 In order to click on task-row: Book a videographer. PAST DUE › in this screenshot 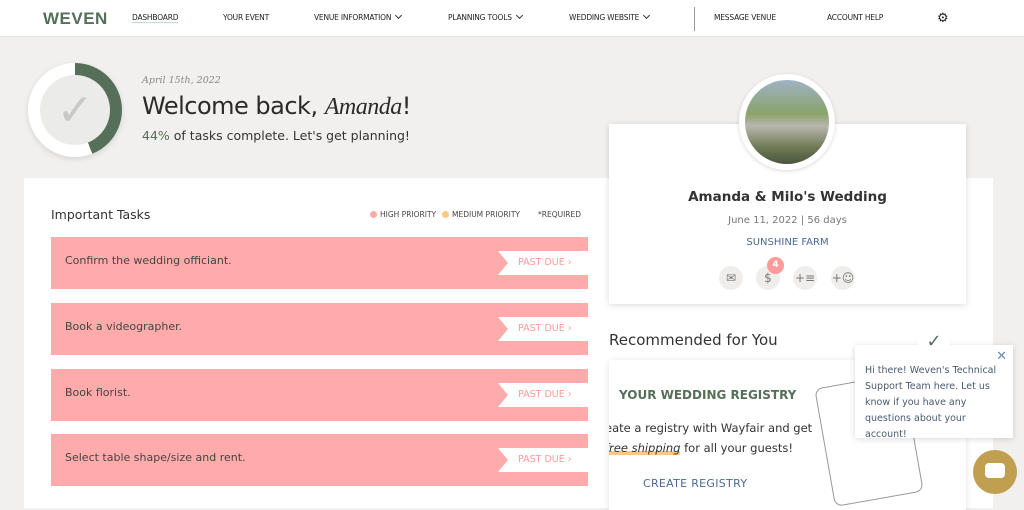, I will do `click(319, 329)`.